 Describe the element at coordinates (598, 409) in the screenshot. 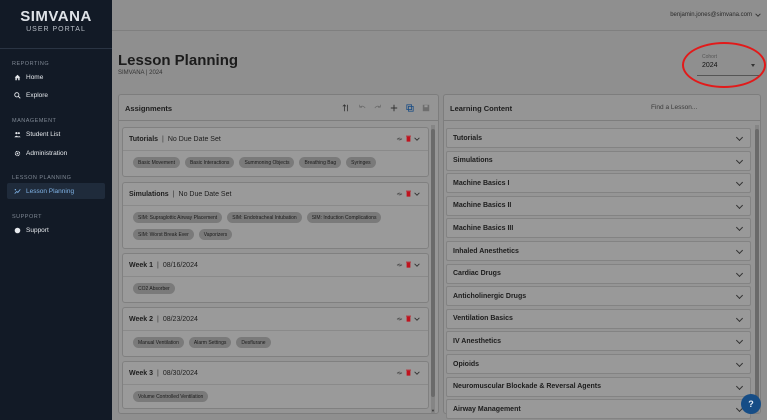

I see `lesson-category: Airway Management` at that location.